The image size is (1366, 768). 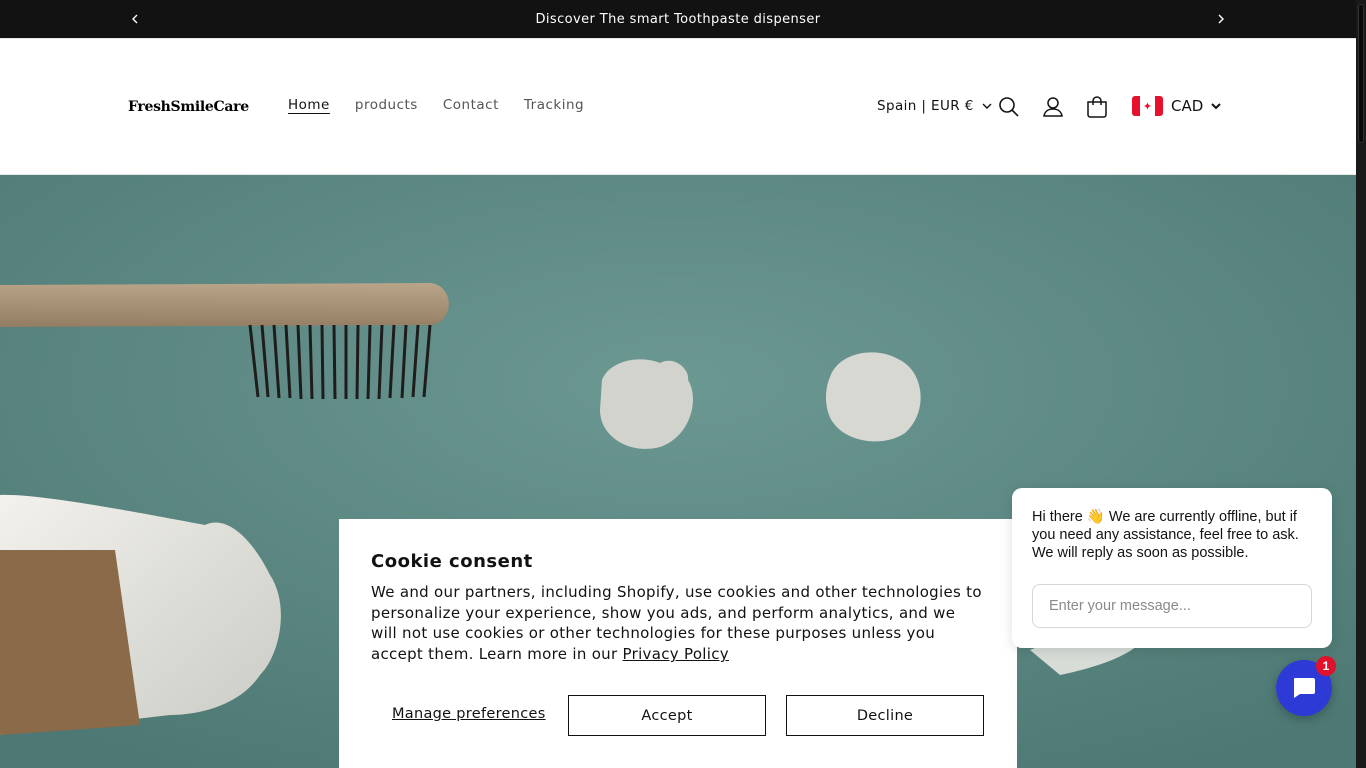 What do you see at coordinates (1054, 108) in the screenshot?
I see `account-icon` at bounding box center [1054, 108].